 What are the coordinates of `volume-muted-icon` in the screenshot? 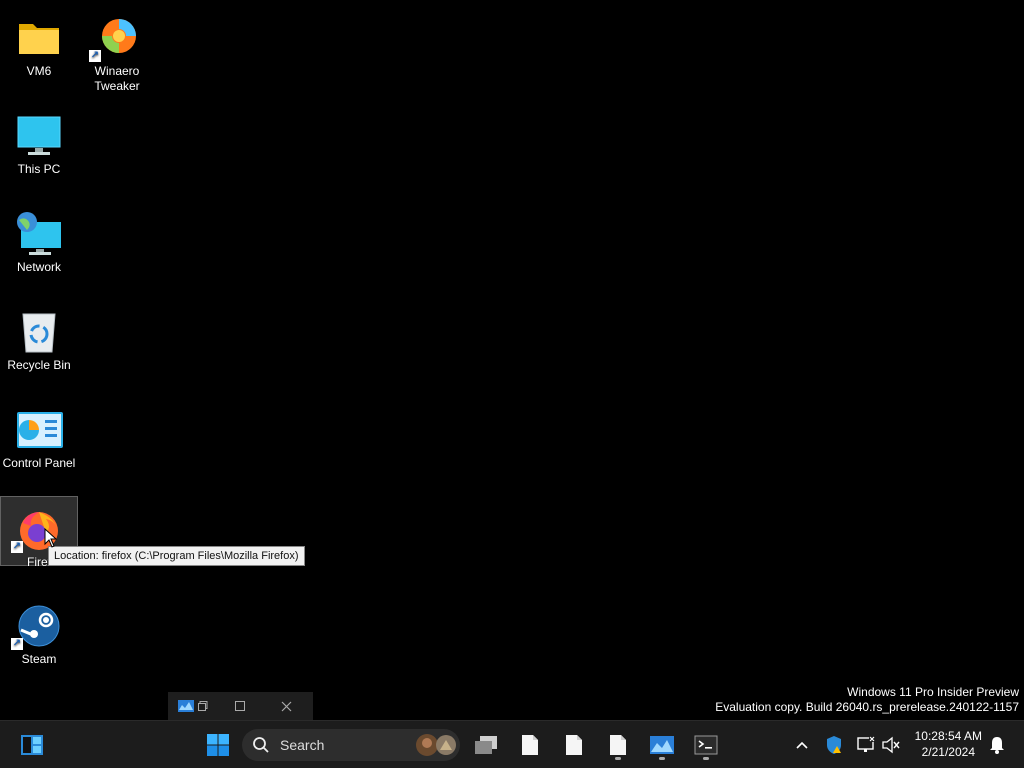 It's located at (891, 745).